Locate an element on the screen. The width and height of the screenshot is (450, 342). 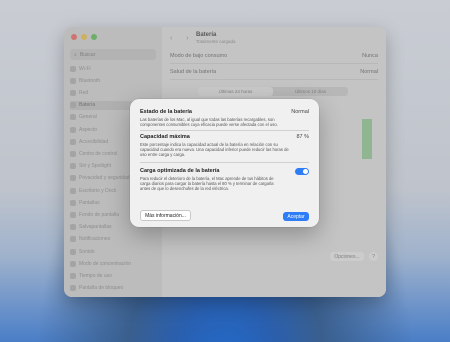
battery-state-title: Estado de la batería is located at coordinates (166, 112).